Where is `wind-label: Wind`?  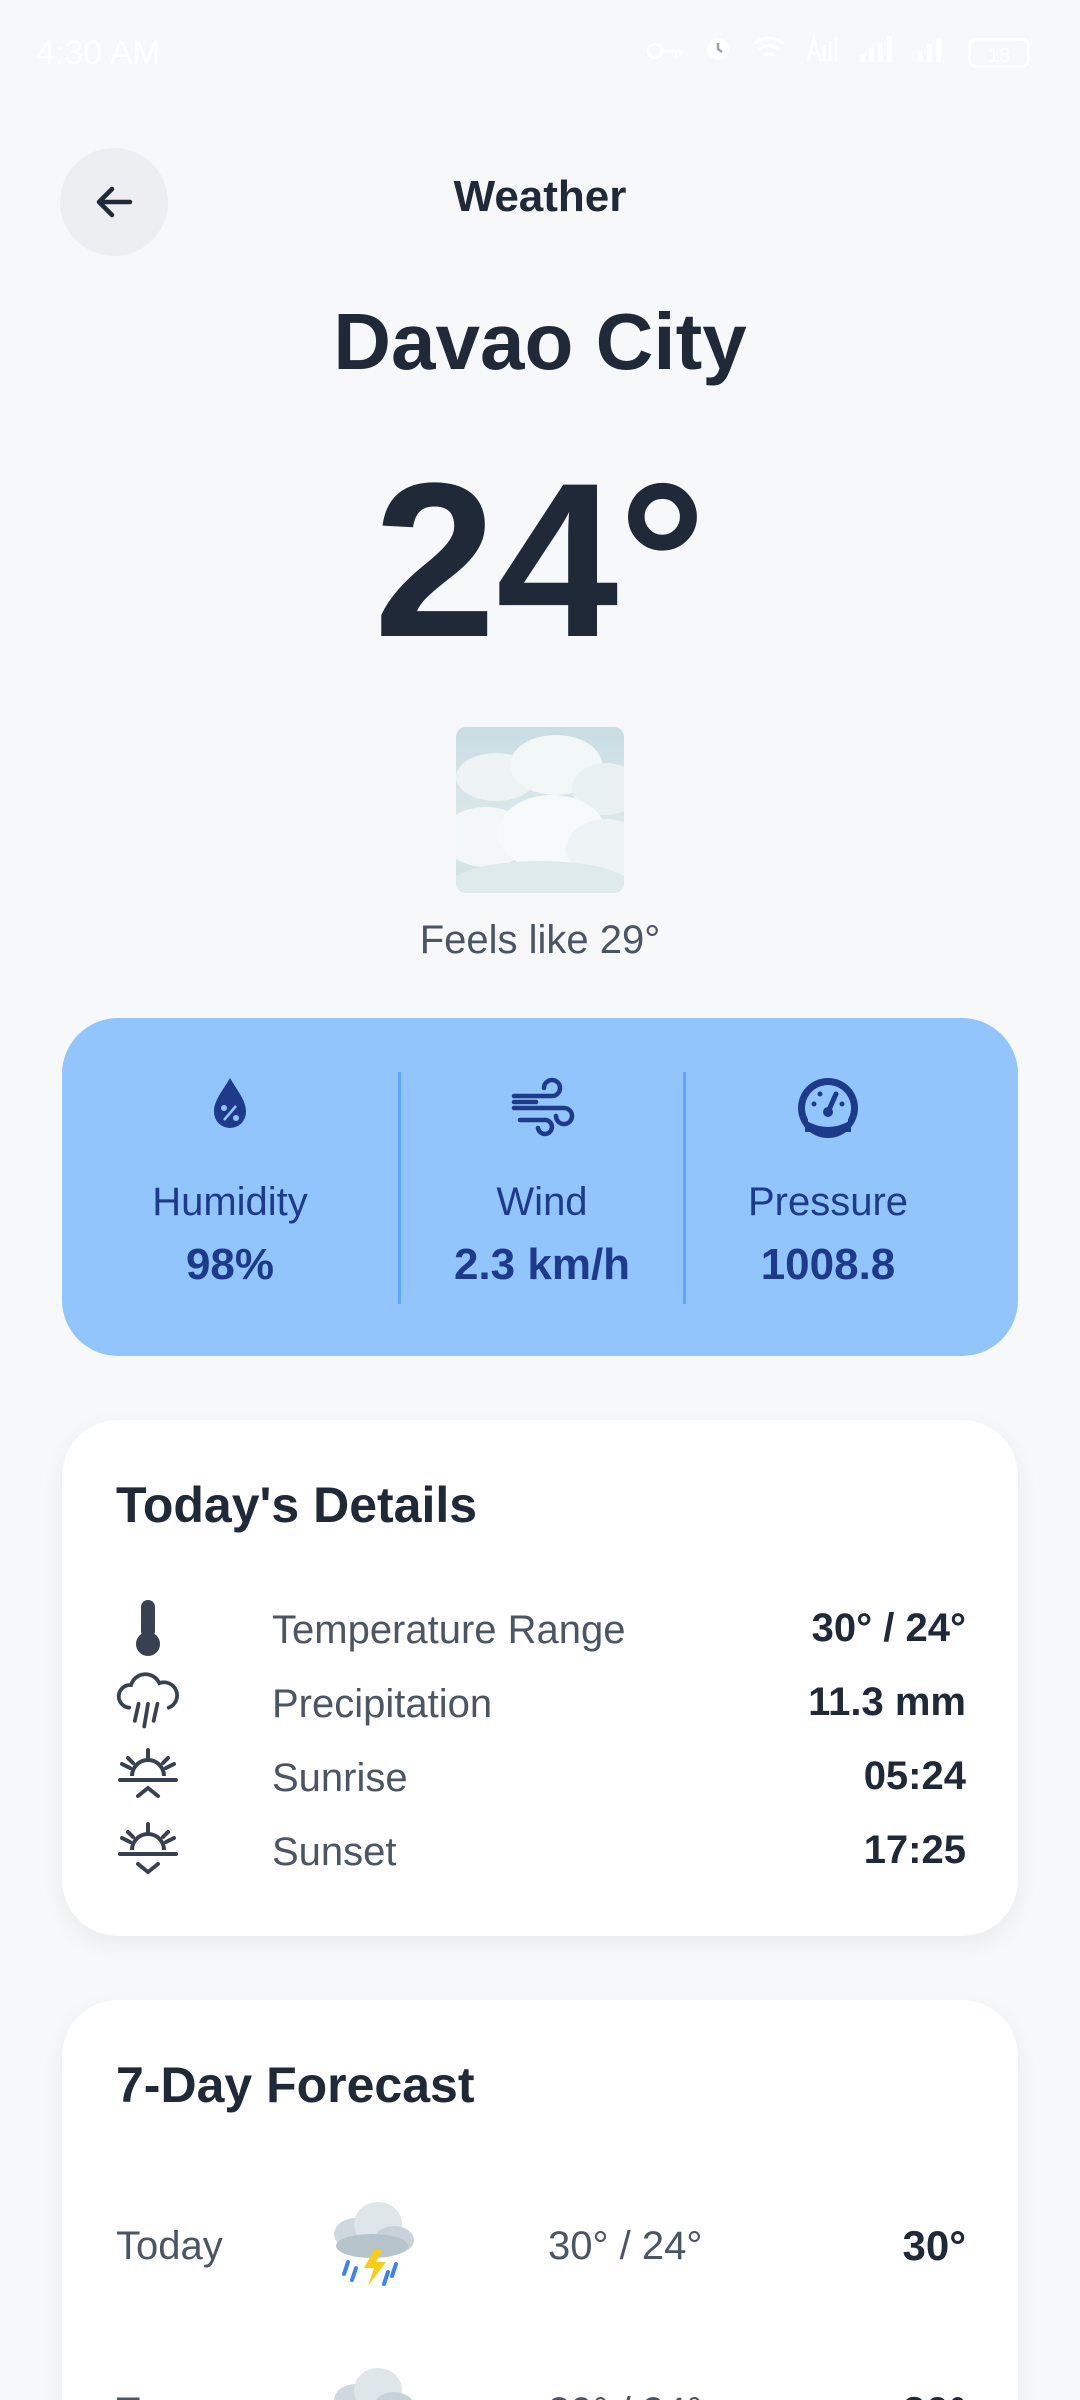 wind-label: Wind is located at coordinates (542, 1202).